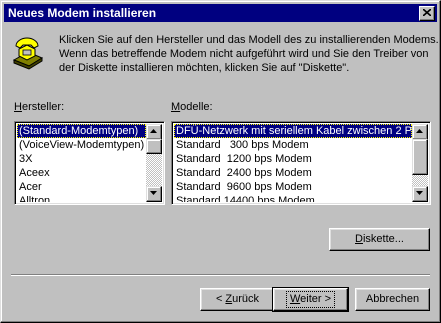 This screenshot has width=441, height=323. What do you see at coordinates (293, 173) in the screenshot?
I see `list-item: Standard 2400 bps Modem` at bounding box center [293, 173].